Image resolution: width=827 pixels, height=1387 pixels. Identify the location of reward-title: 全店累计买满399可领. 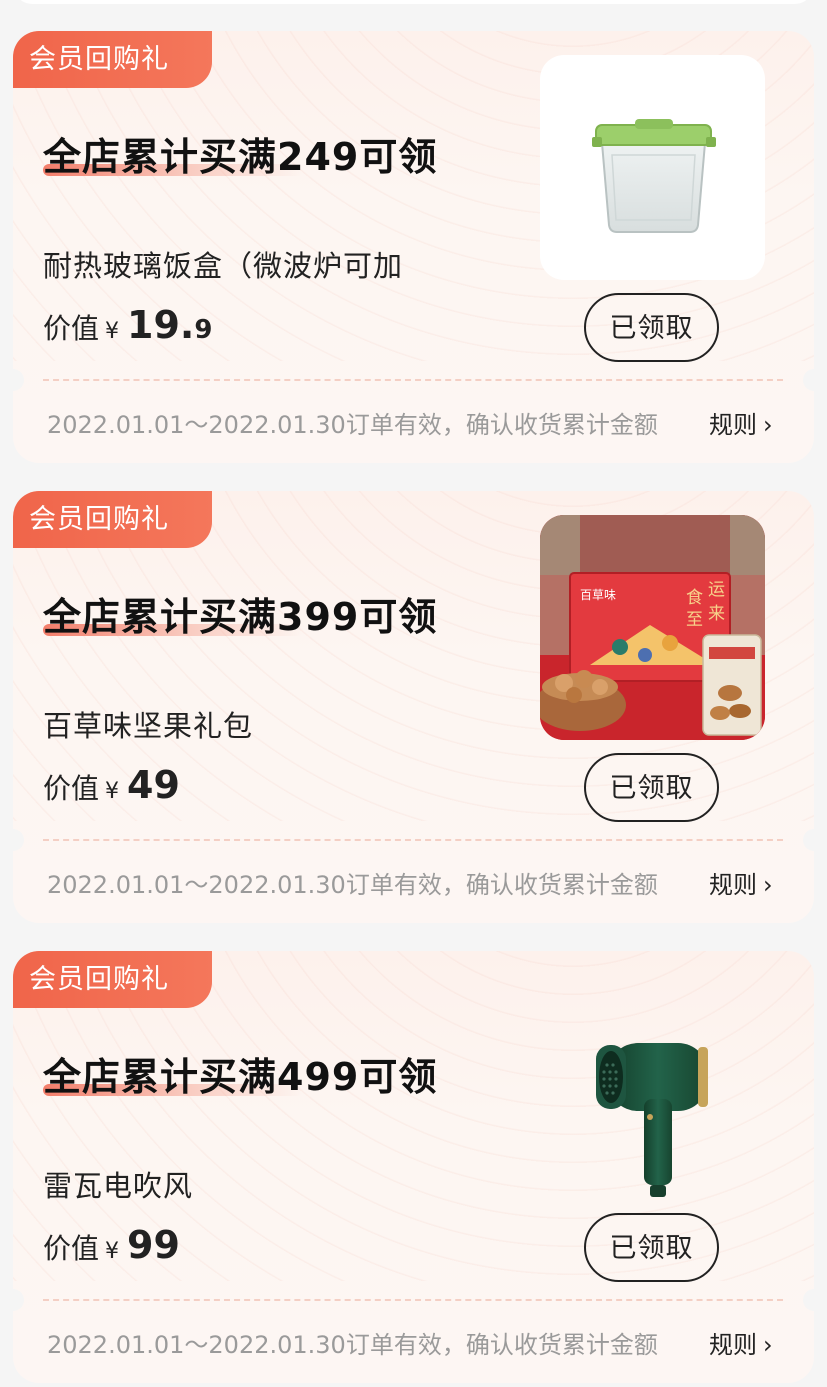
(240, 616).